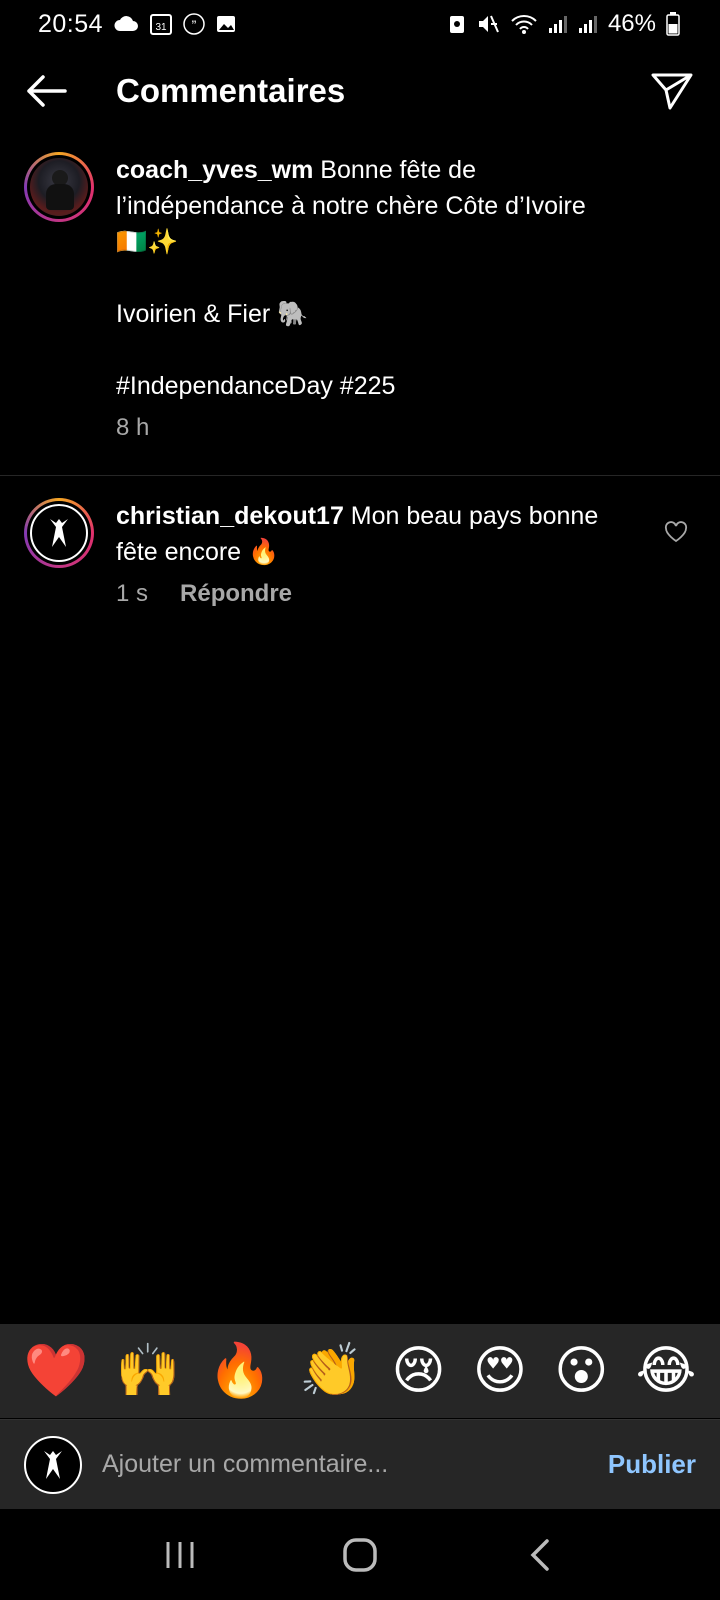 This screenshot has width=720, height=1600. Describe the element at coordinates (386, 594) in the screenshot. I see `comment-meta: 1 s Répondre` at that location.